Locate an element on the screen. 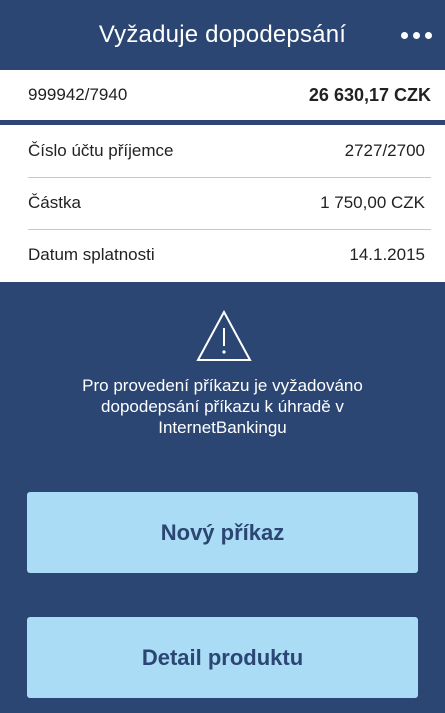 The width and height of the screenshot is (445, 713). page-title: Vyžaduje dopodepsání is located at coordinates (222, 34).